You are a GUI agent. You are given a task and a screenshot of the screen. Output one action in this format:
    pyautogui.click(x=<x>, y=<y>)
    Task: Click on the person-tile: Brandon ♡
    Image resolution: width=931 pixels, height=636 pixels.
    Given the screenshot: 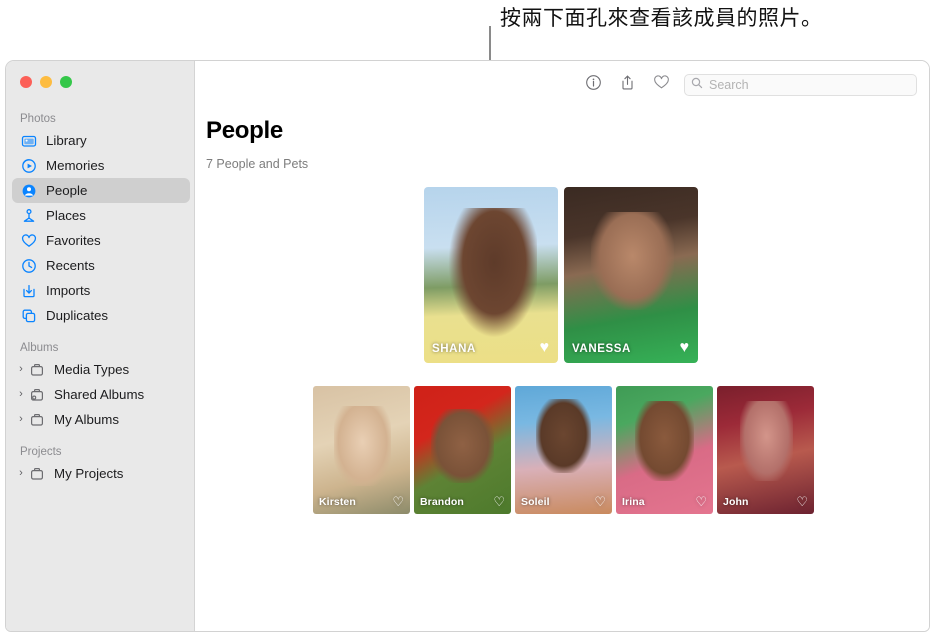 What is the action you would take?
    pyautogui.click(x=462, y=450)
    